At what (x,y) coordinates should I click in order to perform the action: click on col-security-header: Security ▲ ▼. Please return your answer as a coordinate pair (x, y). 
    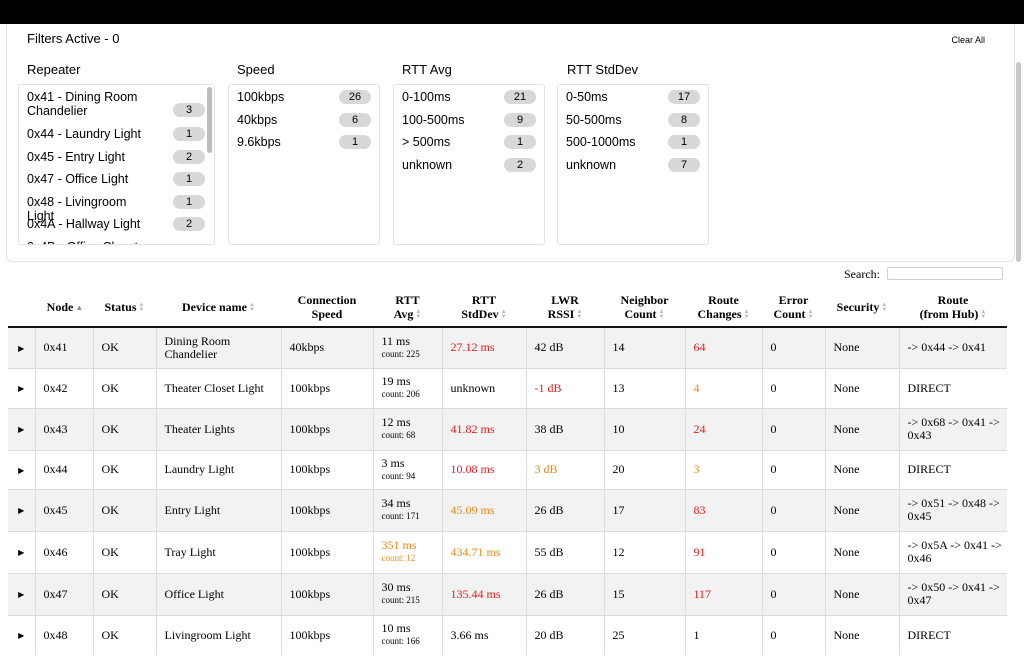
    Looking at the image, I should click on (862, 307).